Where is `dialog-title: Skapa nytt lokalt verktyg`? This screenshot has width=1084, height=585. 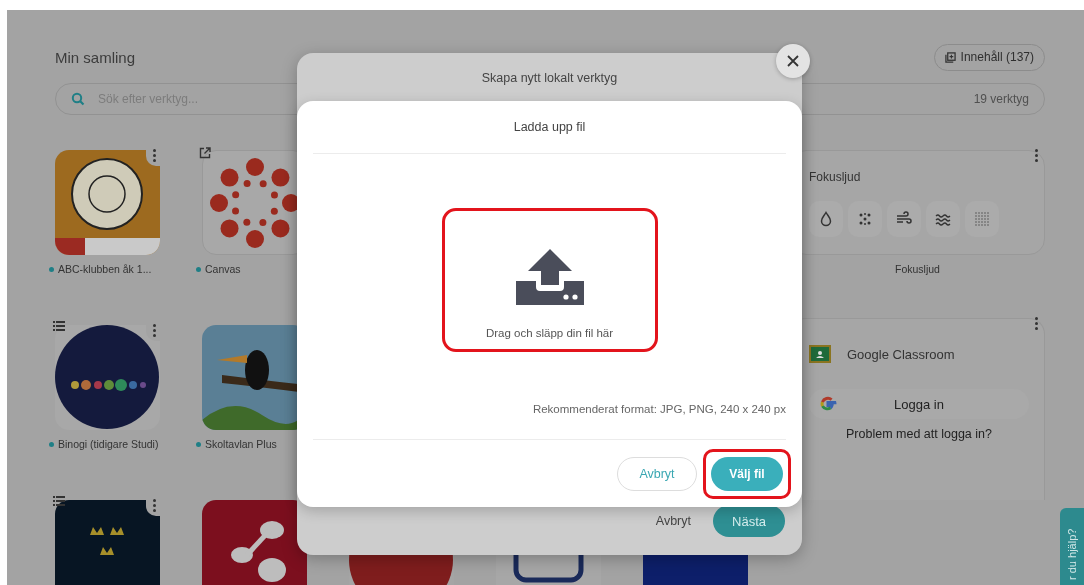 dialog-title: Skapa nytt lokalt verktyg is located at coordinates (549, 78).